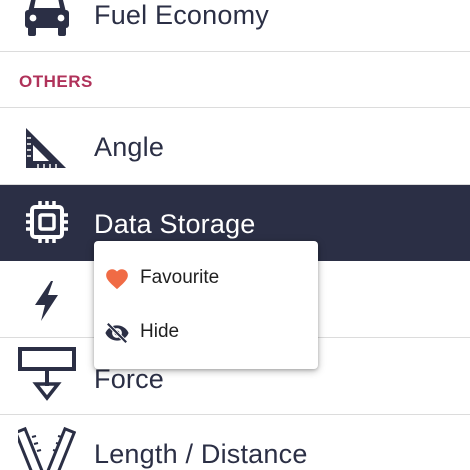  I want to click on menu-item-hide: Hide, so click(206, 333).